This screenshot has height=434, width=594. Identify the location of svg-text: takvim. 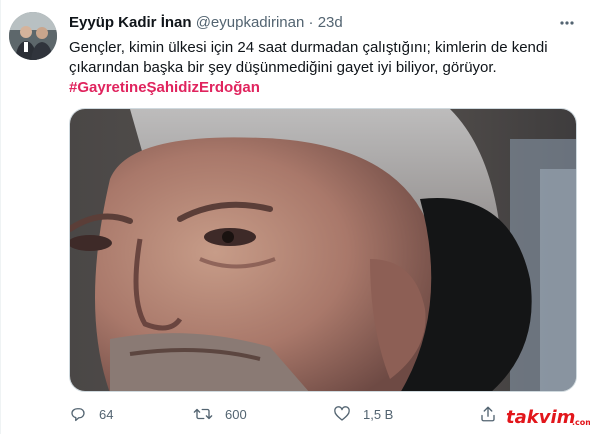
(540, 417).